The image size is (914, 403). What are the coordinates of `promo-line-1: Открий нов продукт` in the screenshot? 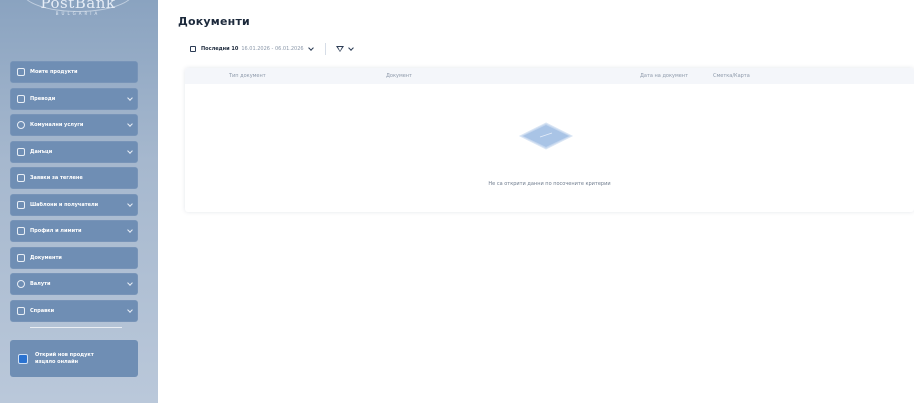 It's located at (64, 354).